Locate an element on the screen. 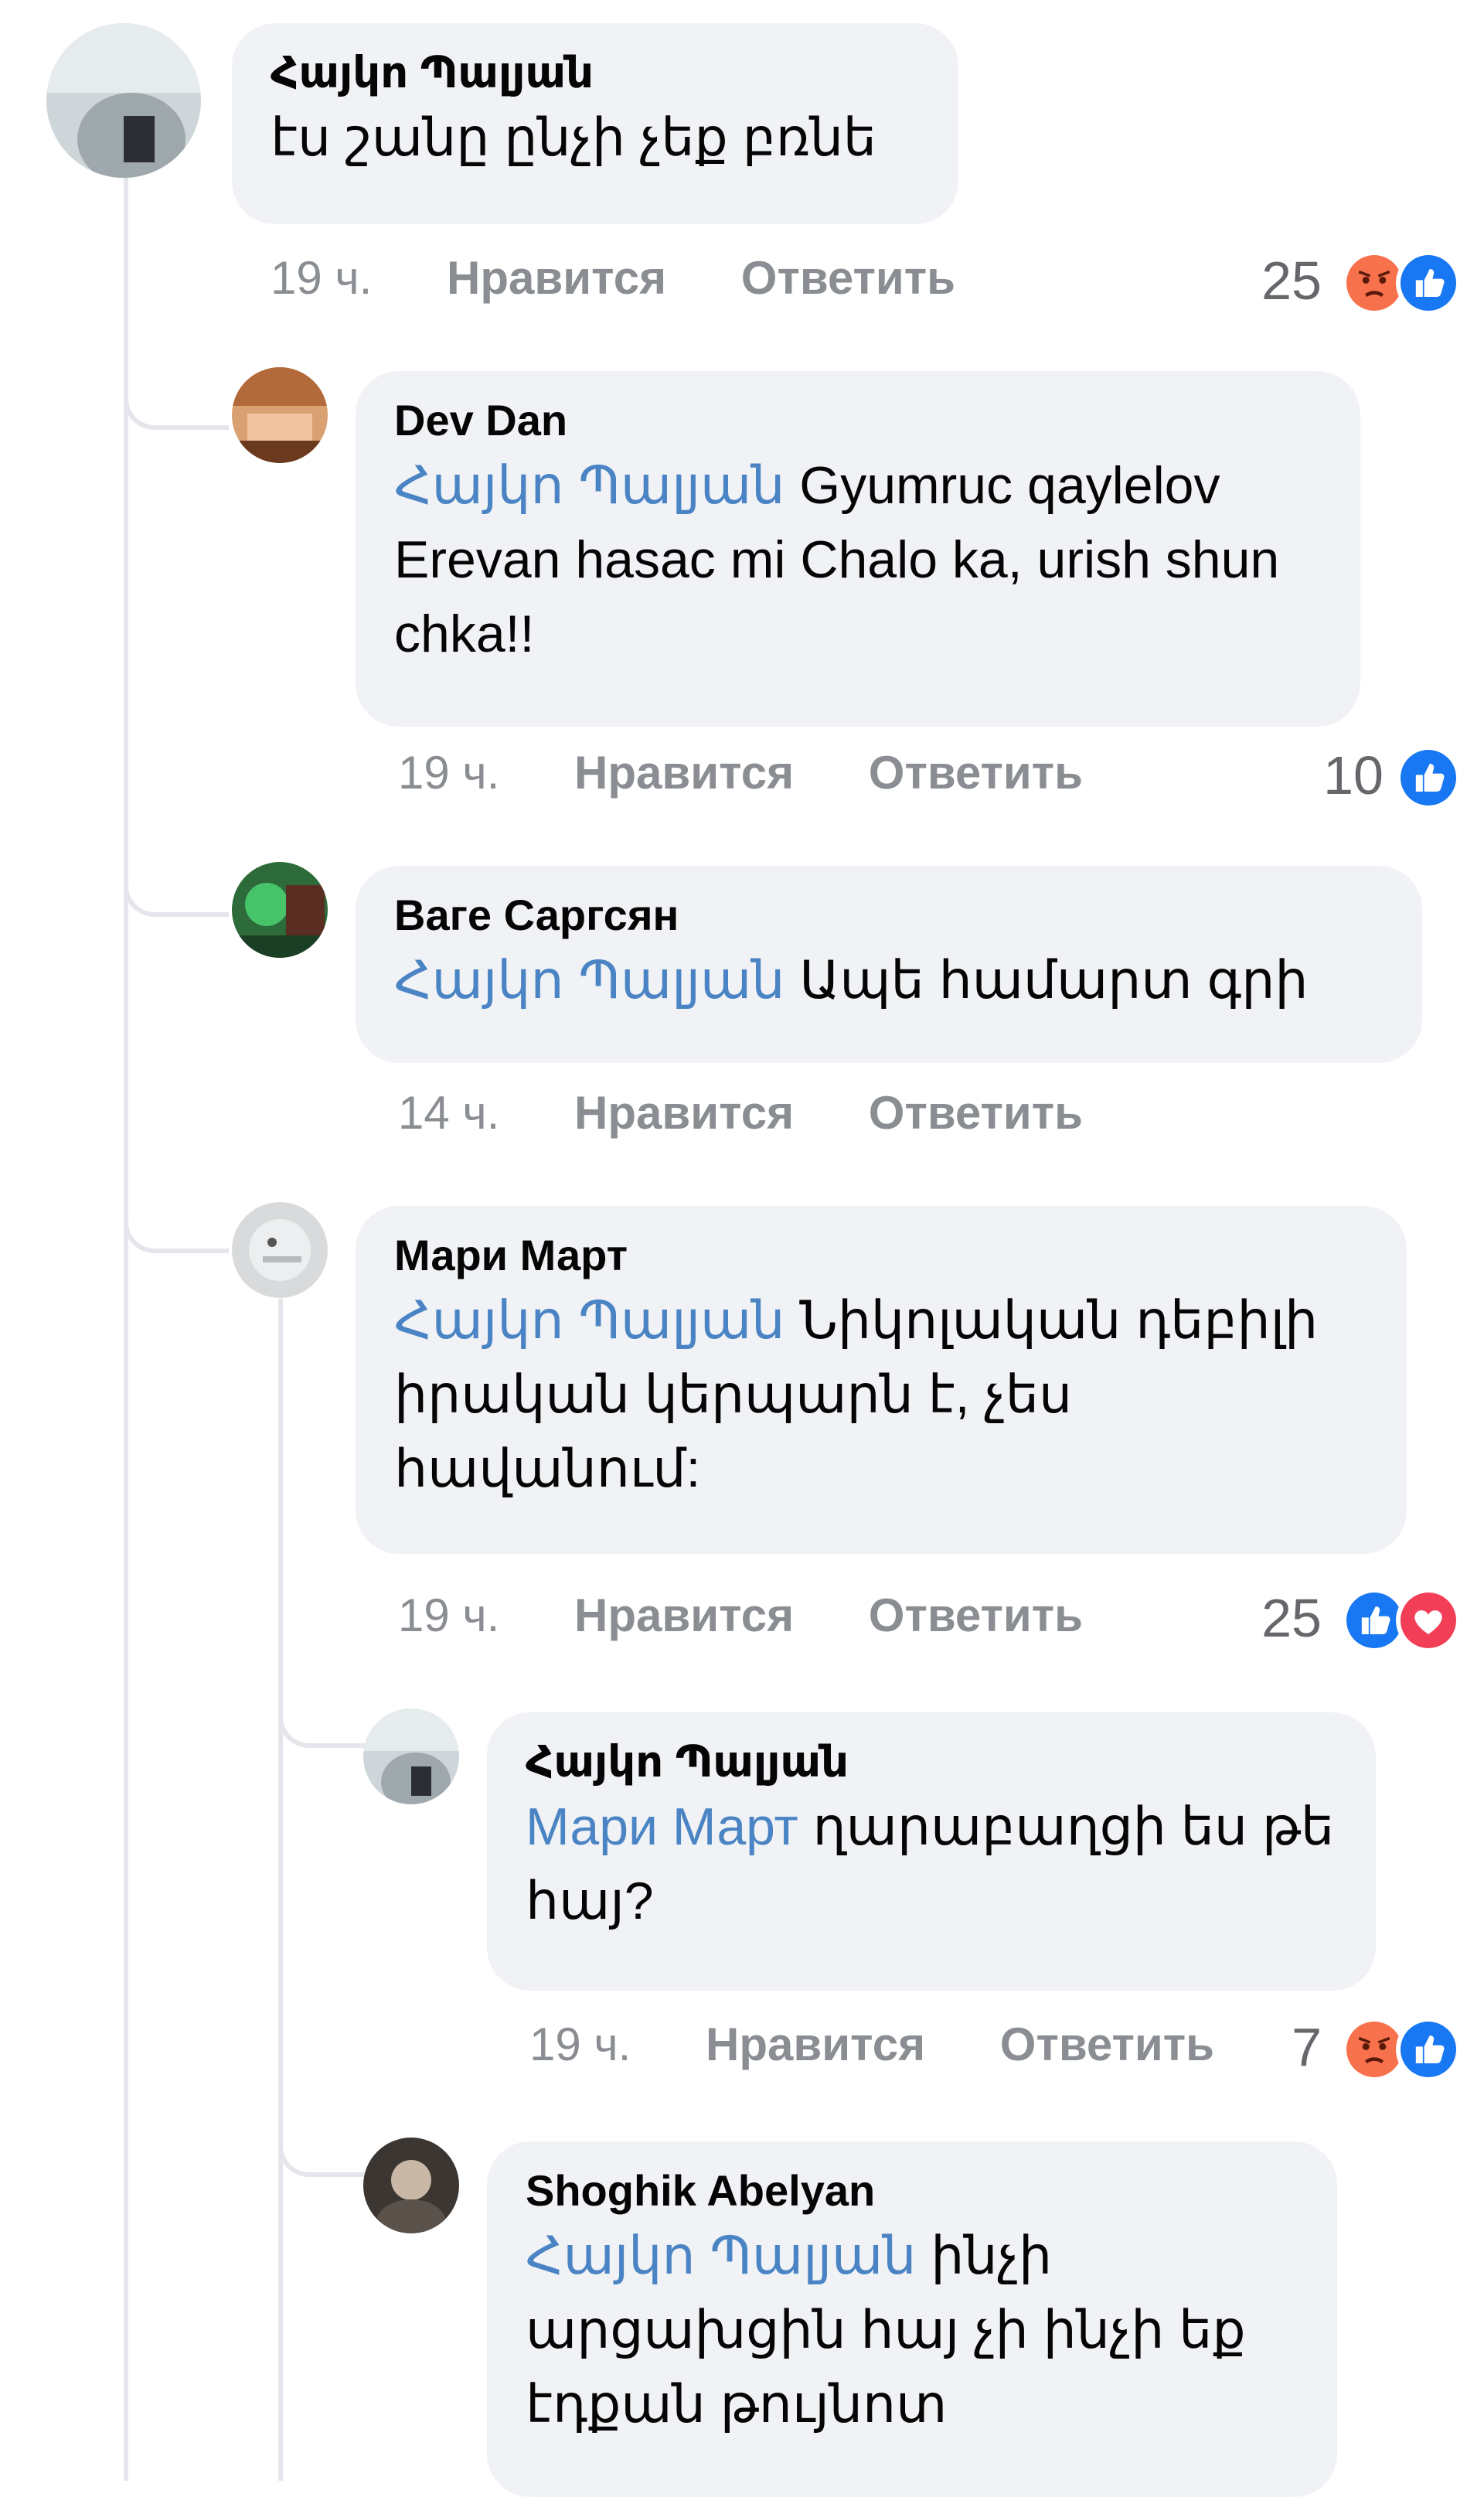 The height and width of the screenshot is (2497, 1484). comment-body: Ապե համարտ գրի is located at coordinates (1054, 980).